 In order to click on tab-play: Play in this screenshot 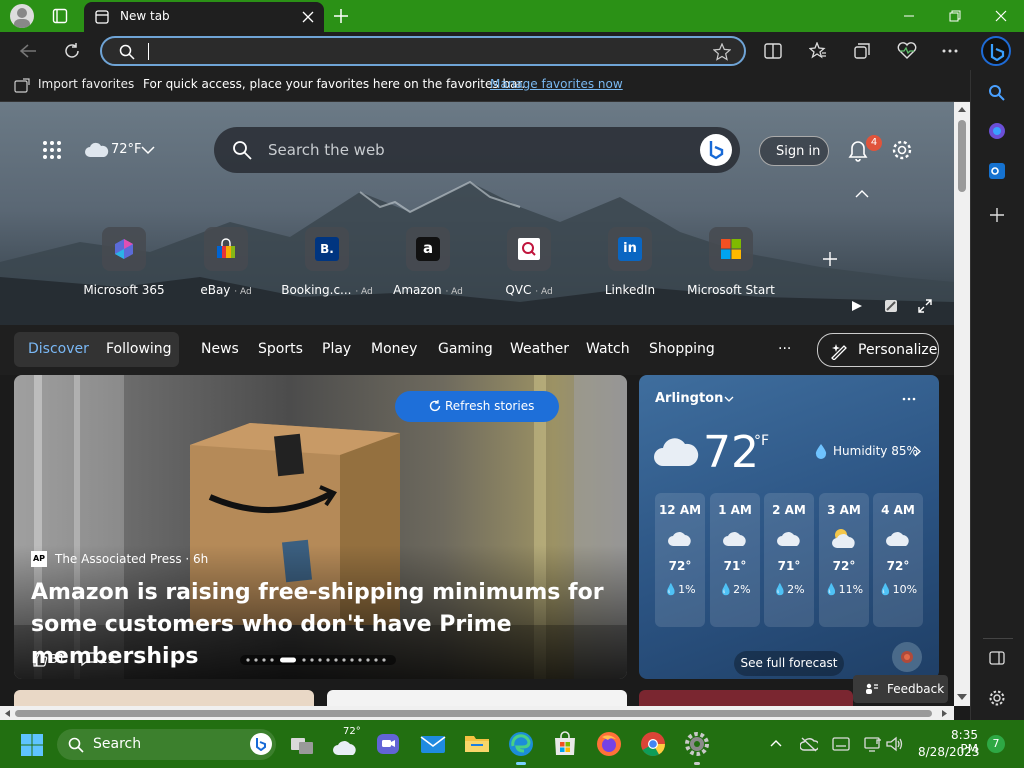, I will do `click(336, 349)`.